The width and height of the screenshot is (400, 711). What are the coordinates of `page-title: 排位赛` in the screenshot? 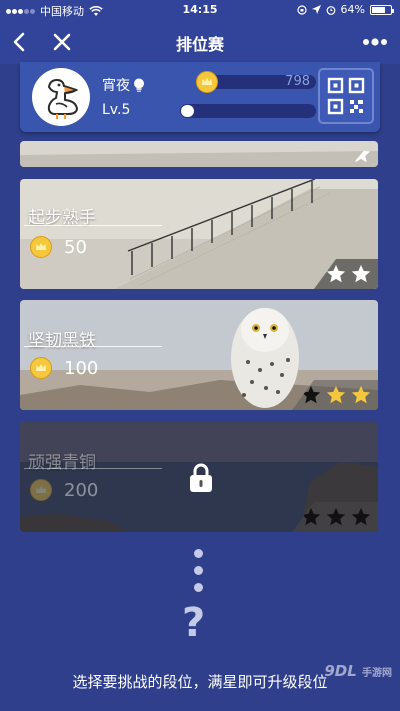 It's located at (199, 44).